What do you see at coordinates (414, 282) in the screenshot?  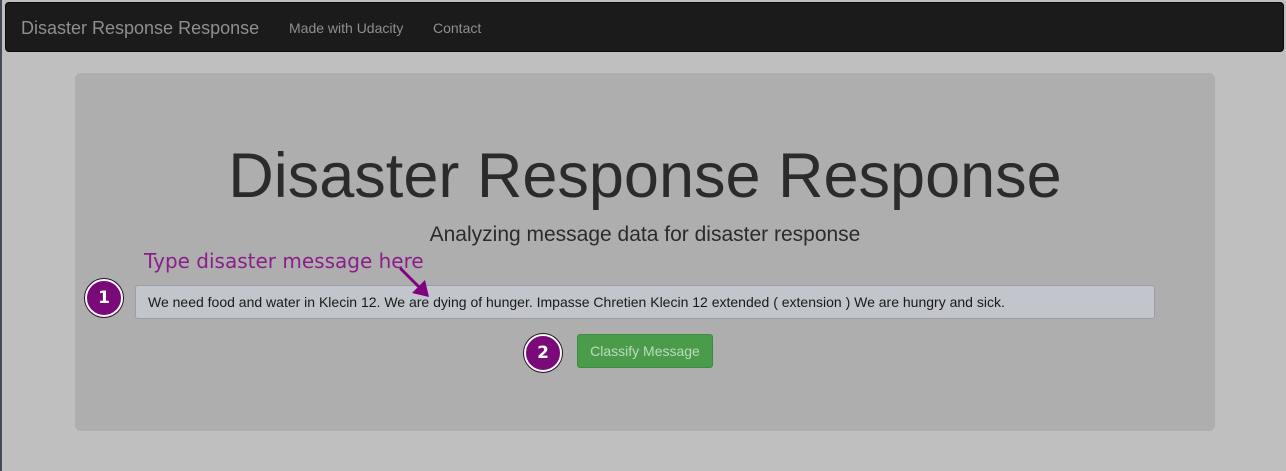 I see `arrow-down-right-icon` at bounding box center [414, 282].